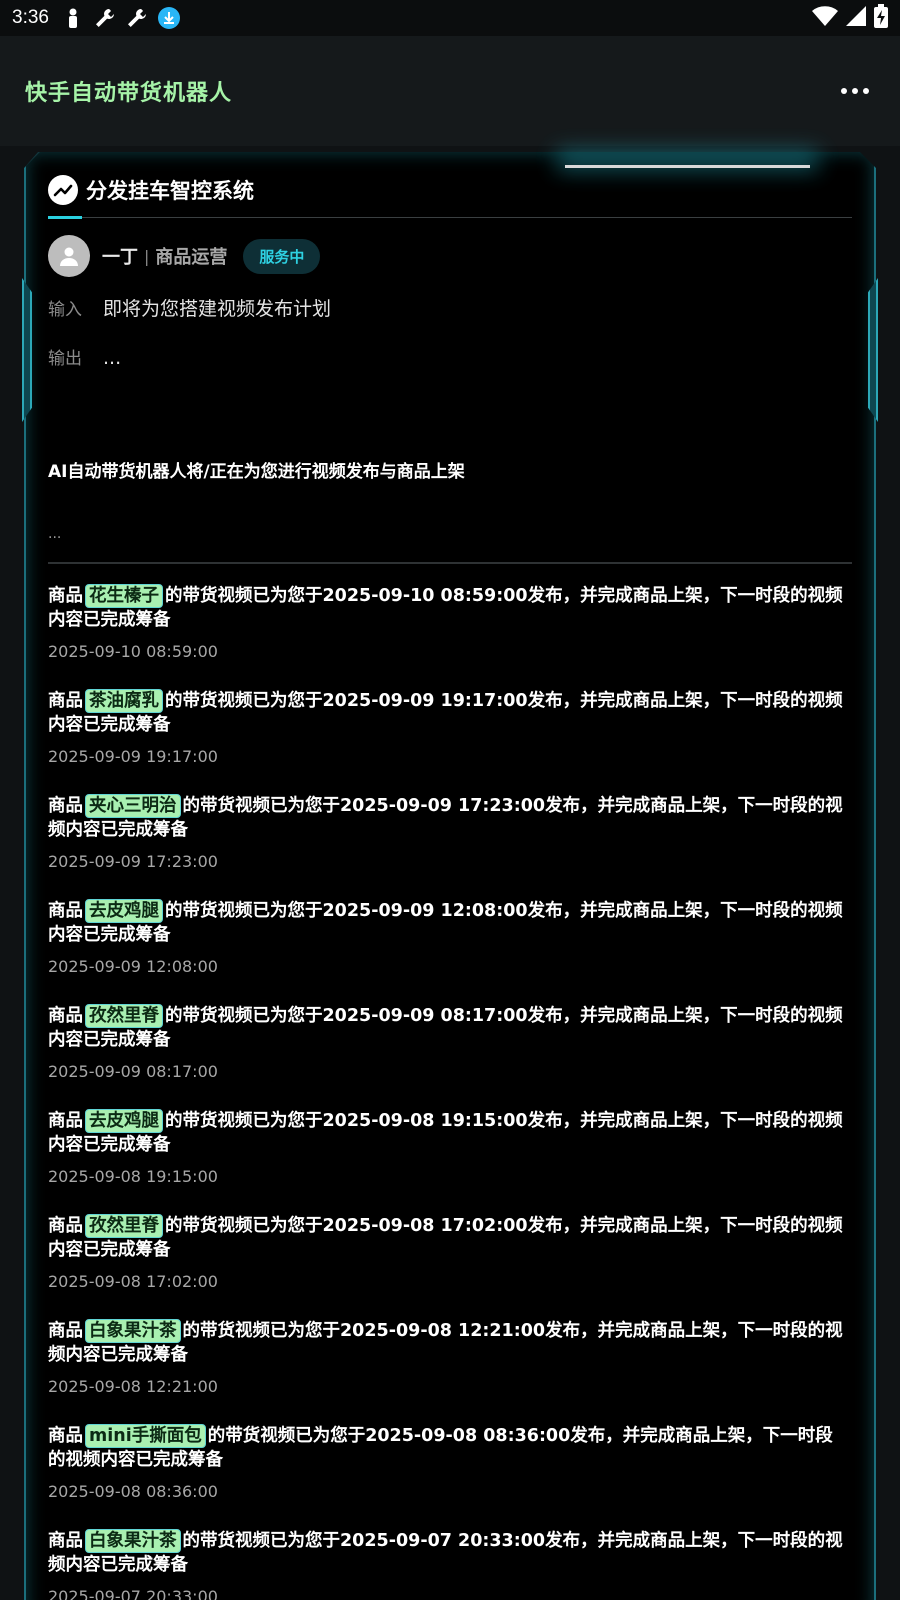  I want to click on status-bar: 3:36, so click(450, 18).